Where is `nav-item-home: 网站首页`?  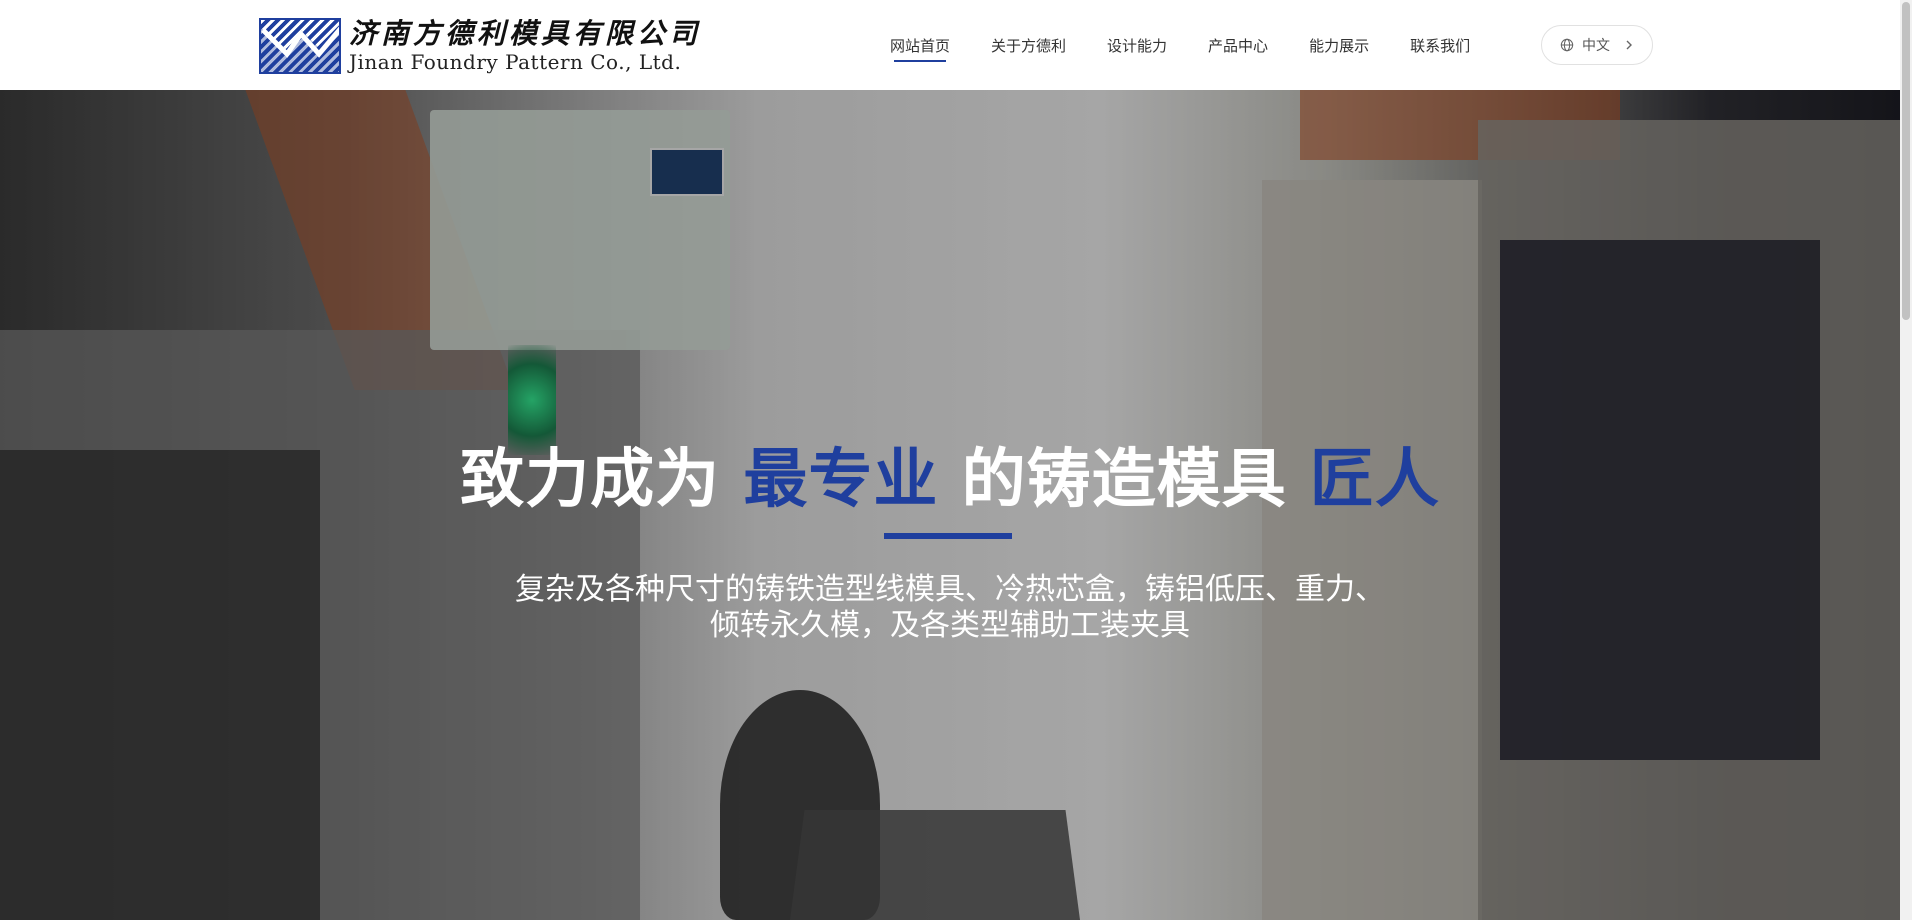 nav-item-home: 网站首页 is located at coordinates (920, 45).